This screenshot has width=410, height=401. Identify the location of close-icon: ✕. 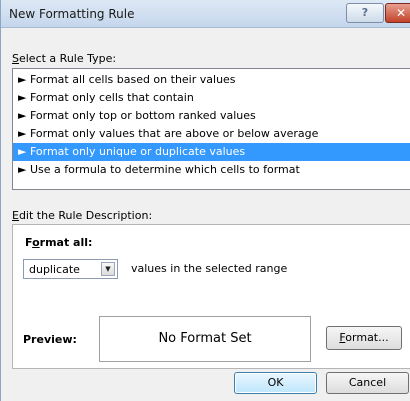
(401, 13).